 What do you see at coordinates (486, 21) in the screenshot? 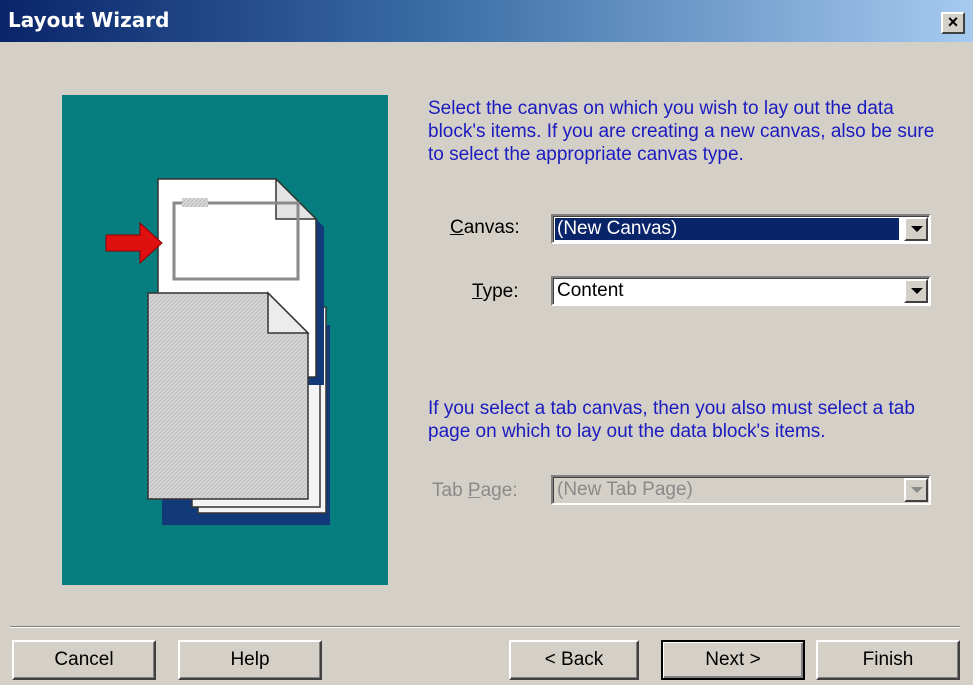
I see `title-bar: Layout Wizard ×` at bounding box center [486, 21].